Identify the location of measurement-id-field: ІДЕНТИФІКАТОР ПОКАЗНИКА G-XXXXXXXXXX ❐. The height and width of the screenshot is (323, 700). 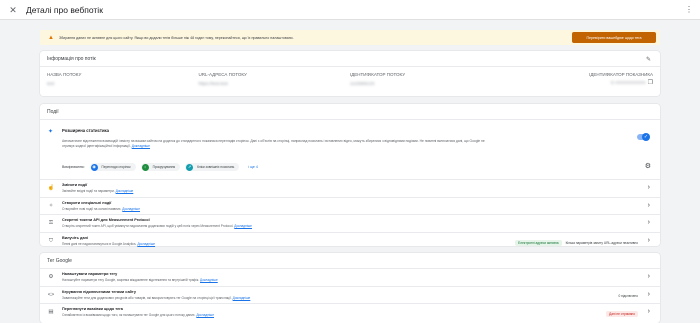
(577, 83).